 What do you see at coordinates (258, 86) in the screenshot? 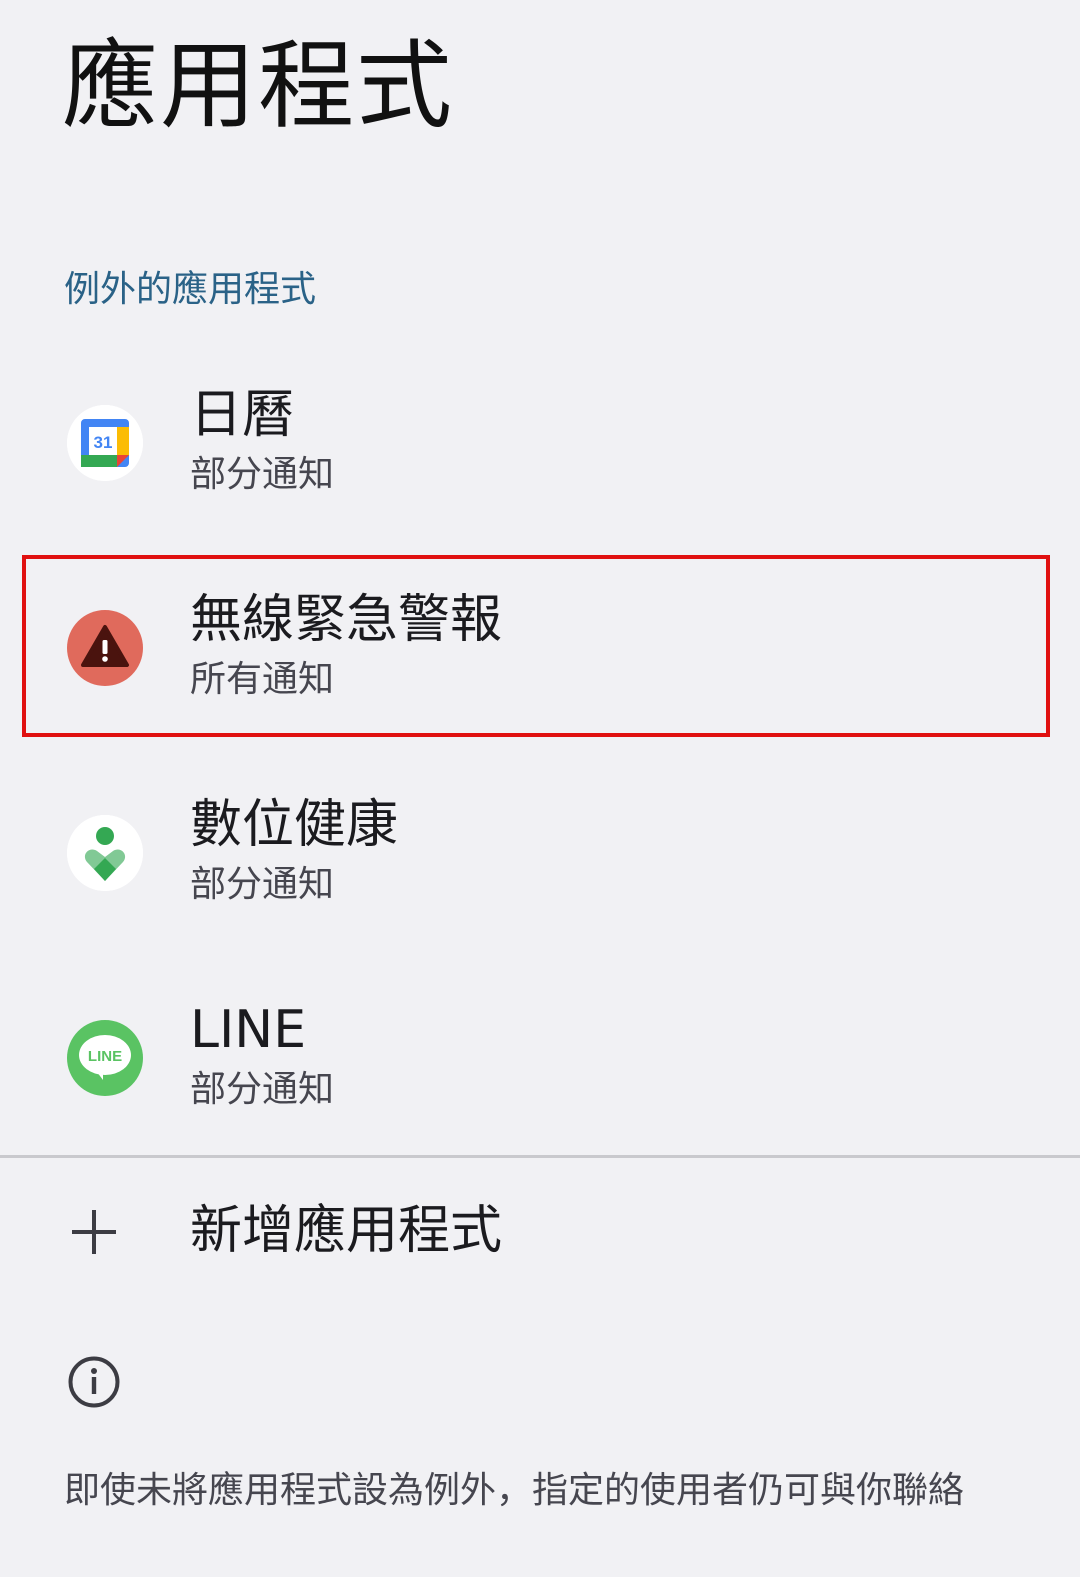
I see `page-title: 應用程式` at bounding box center [258, 86].